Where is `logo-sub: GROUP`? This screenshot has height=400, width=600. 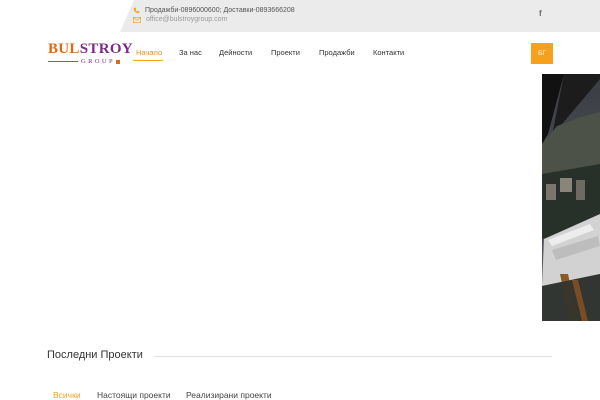
logo-sub: GROUP is located at coordinates (90, 61).